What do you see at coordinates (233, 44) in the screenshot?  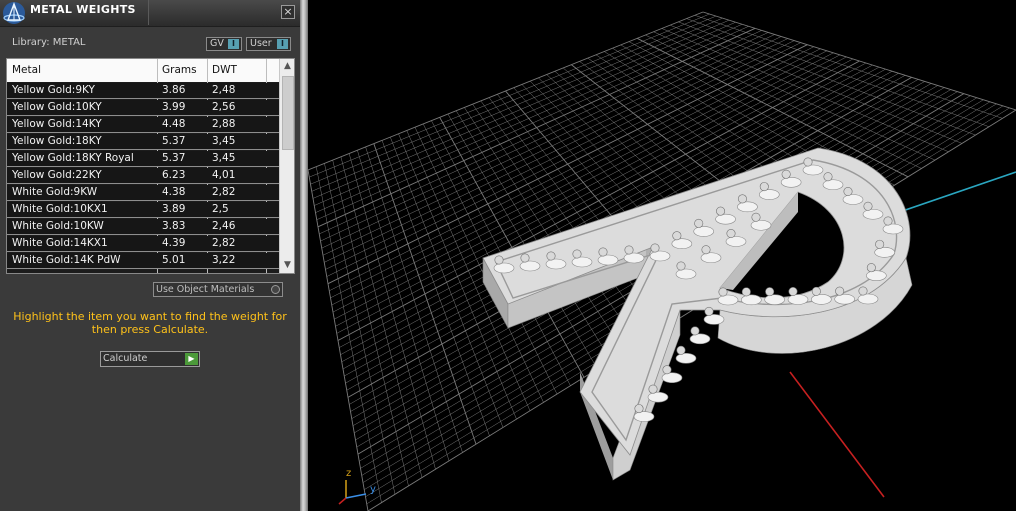 I see `library-gv-indicator: I` at bounding box center [233, 44].